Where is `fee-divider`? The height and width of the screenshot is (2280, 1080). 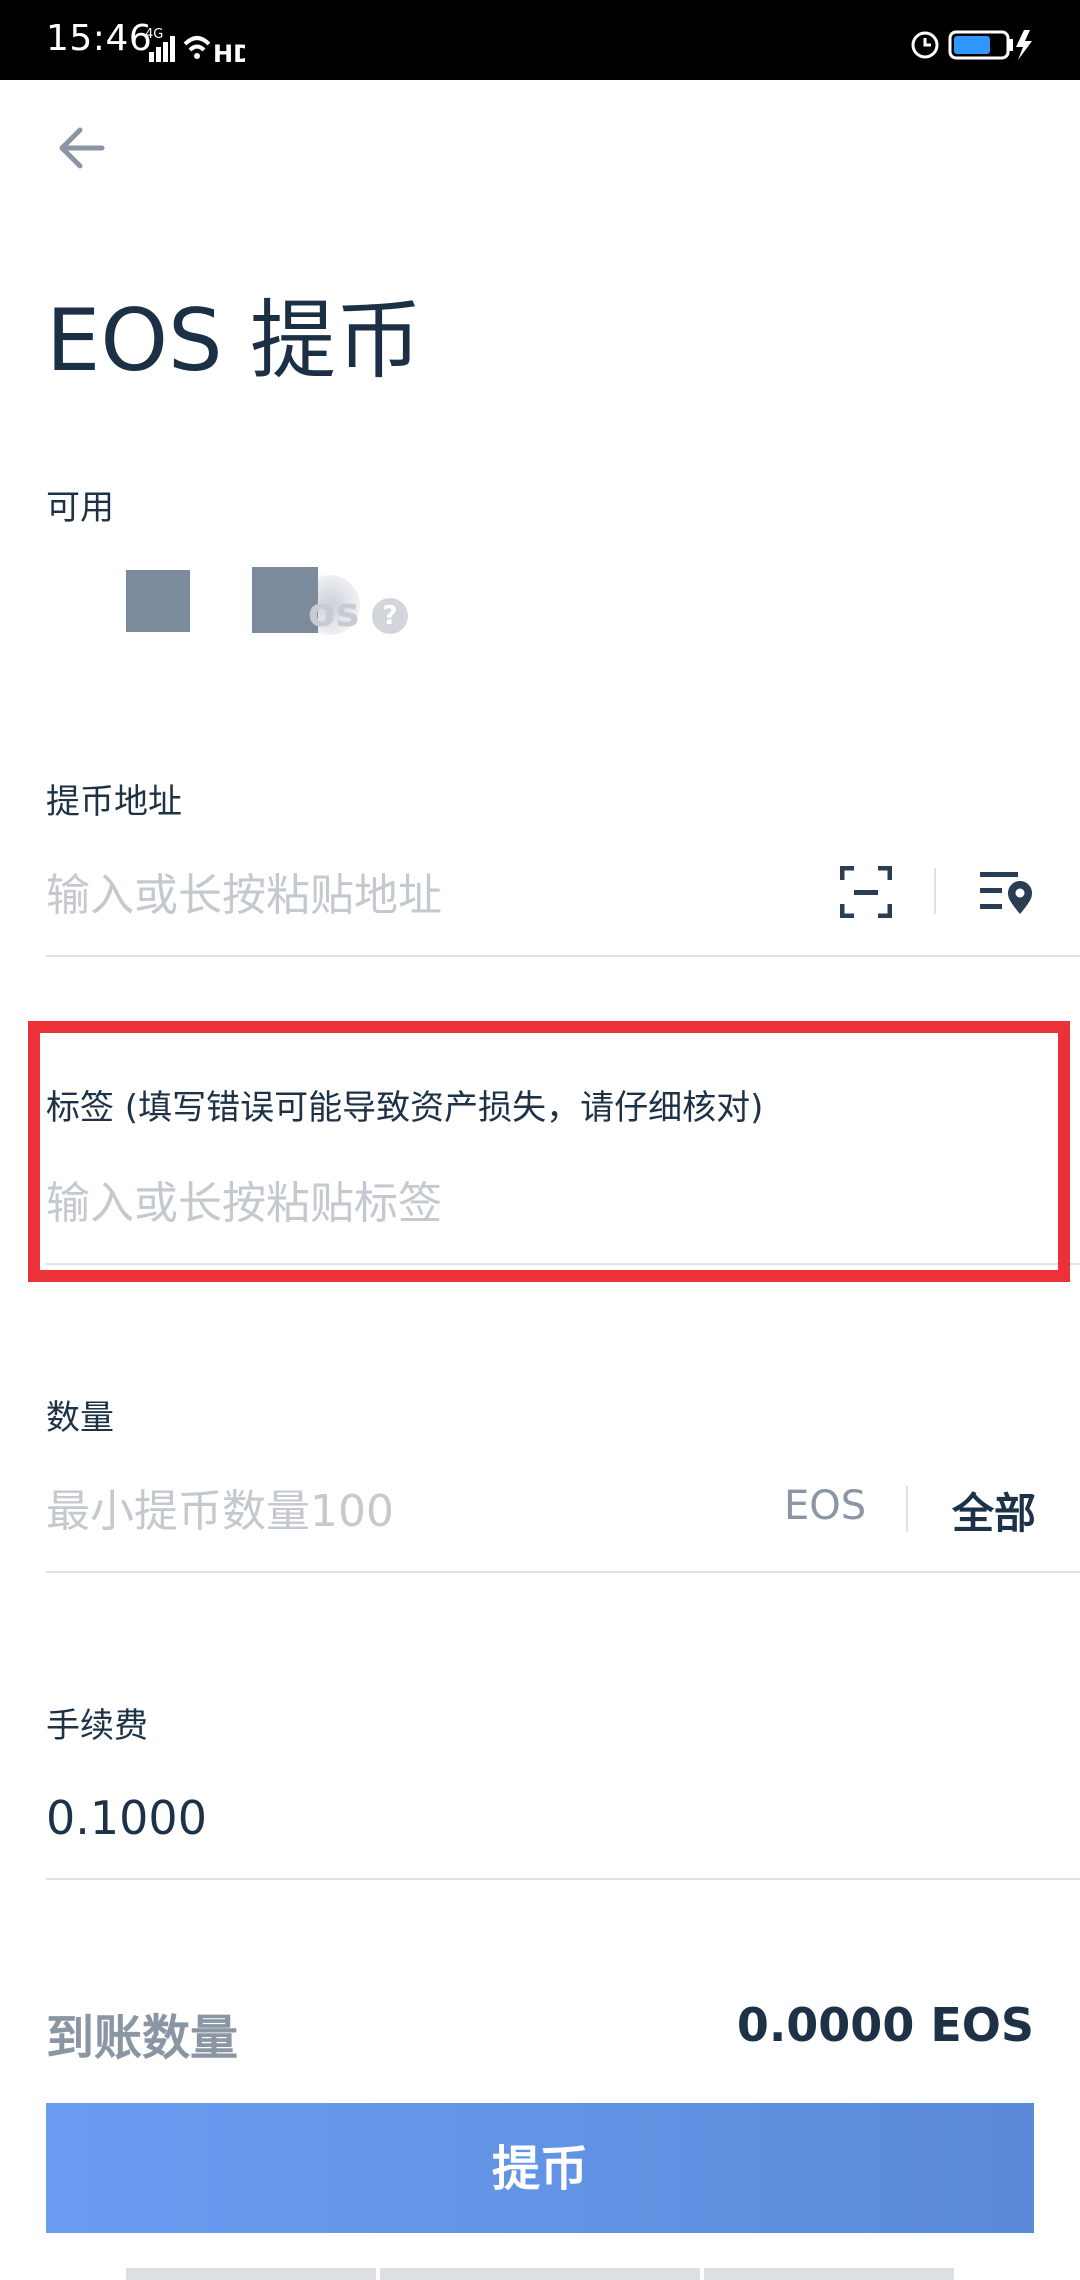
fee-divider is located at coordinates (563, 1879).